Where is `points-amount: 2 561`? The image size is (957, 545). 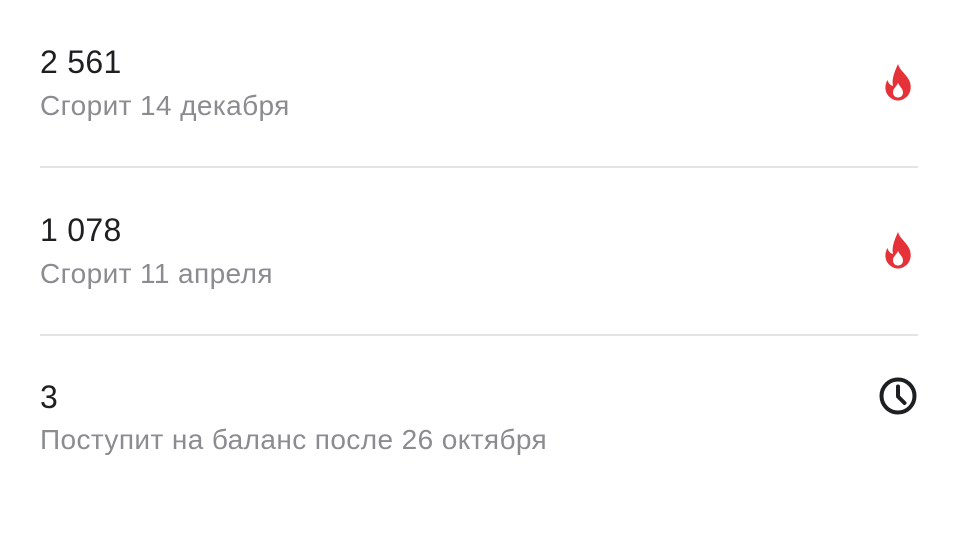 points-amount: 2 561 is located at coordinates (81, 62).